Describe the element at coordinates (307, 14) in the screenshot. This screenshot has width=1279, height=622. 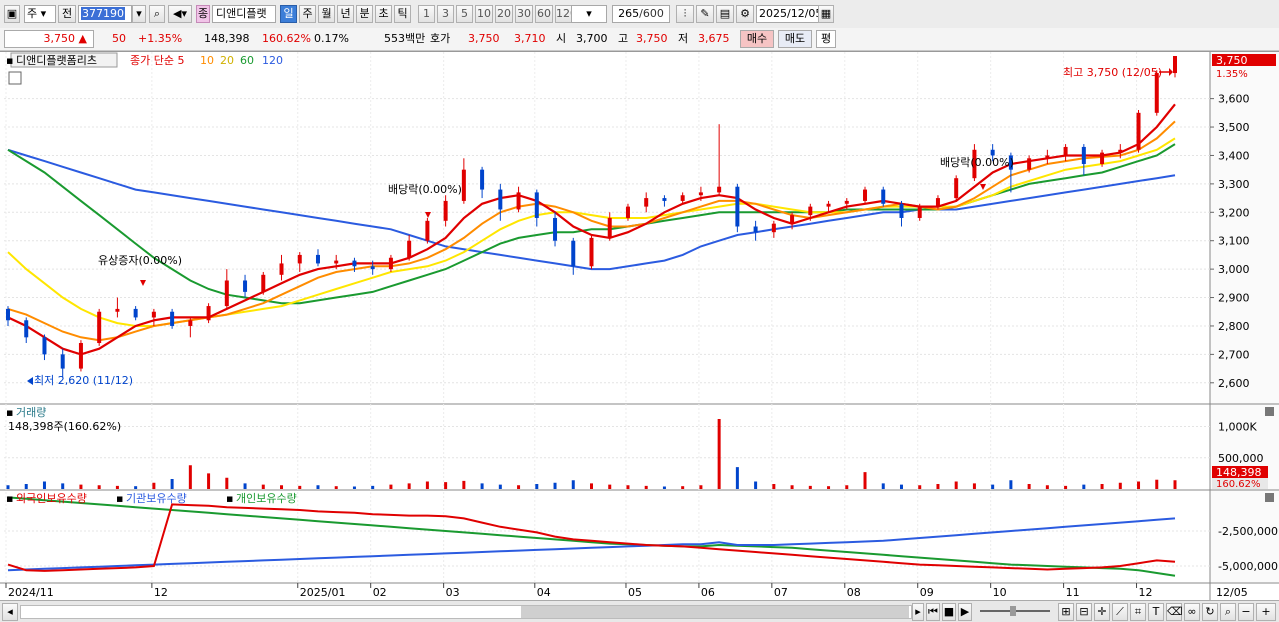
I see `period-tab-1: 주` at that location.